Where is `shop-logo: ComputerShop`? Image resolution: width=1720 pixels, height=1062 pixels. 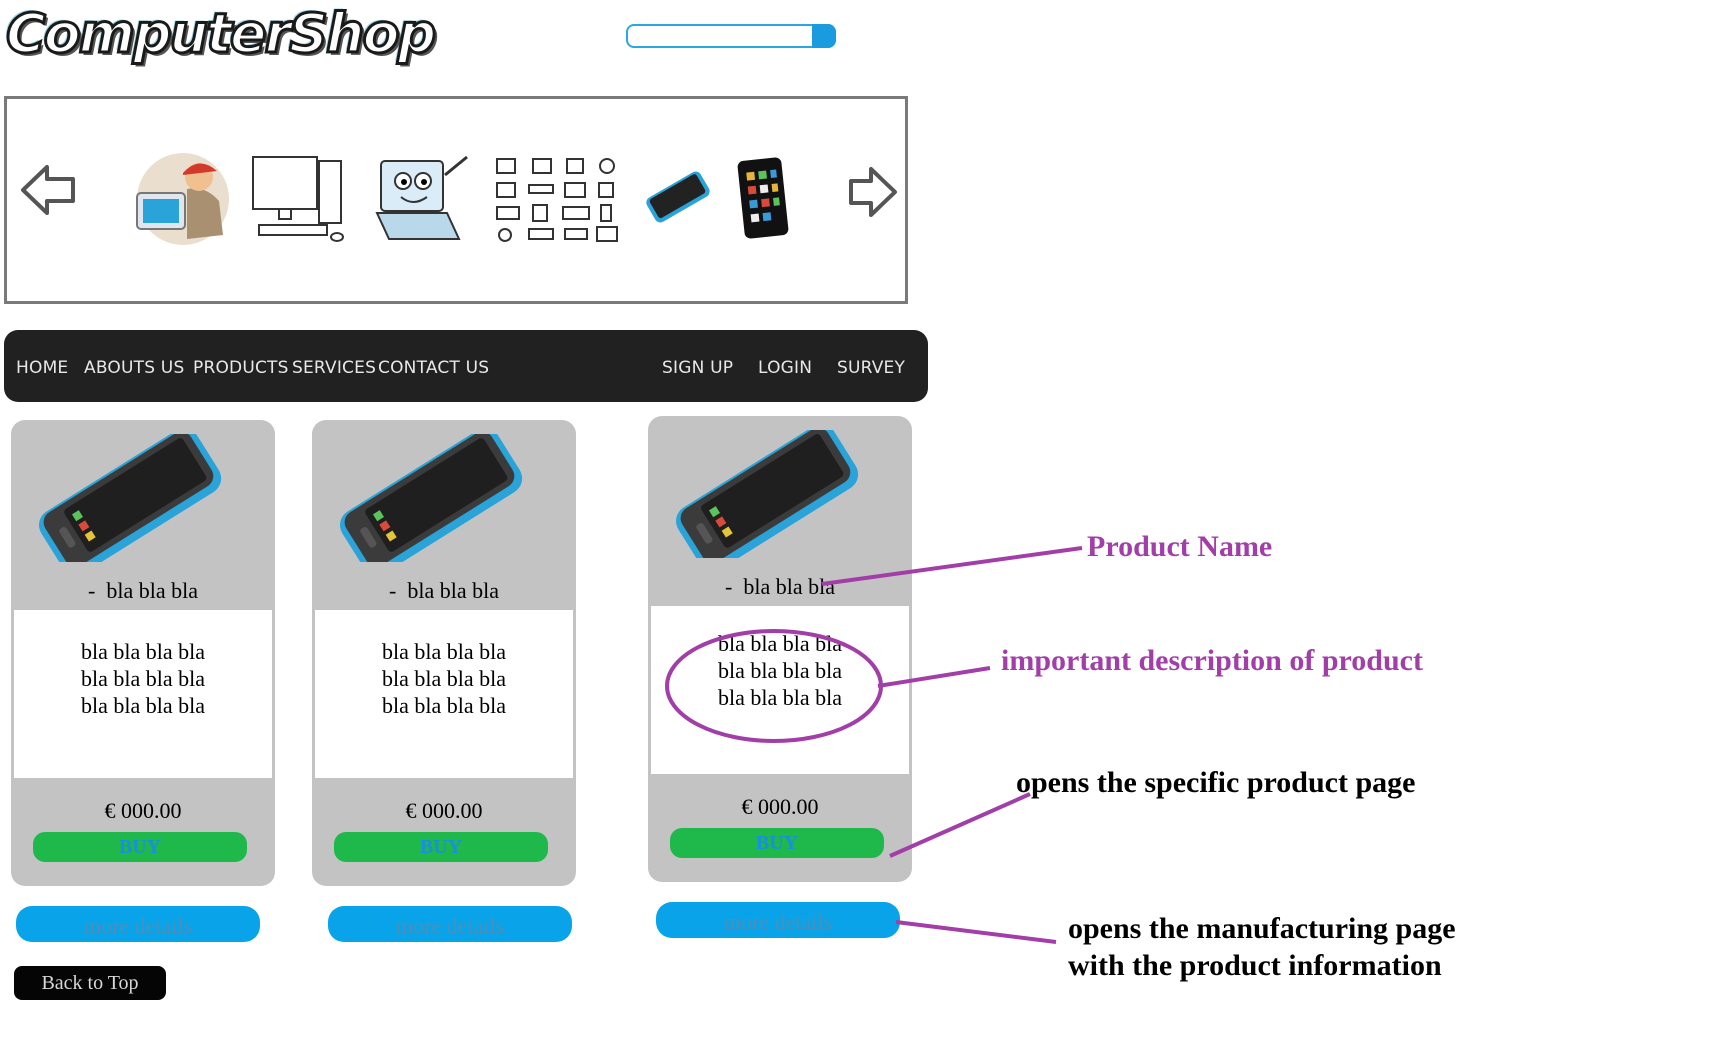 shop-logo: ComputerShop is located at coordinates (225, 42).